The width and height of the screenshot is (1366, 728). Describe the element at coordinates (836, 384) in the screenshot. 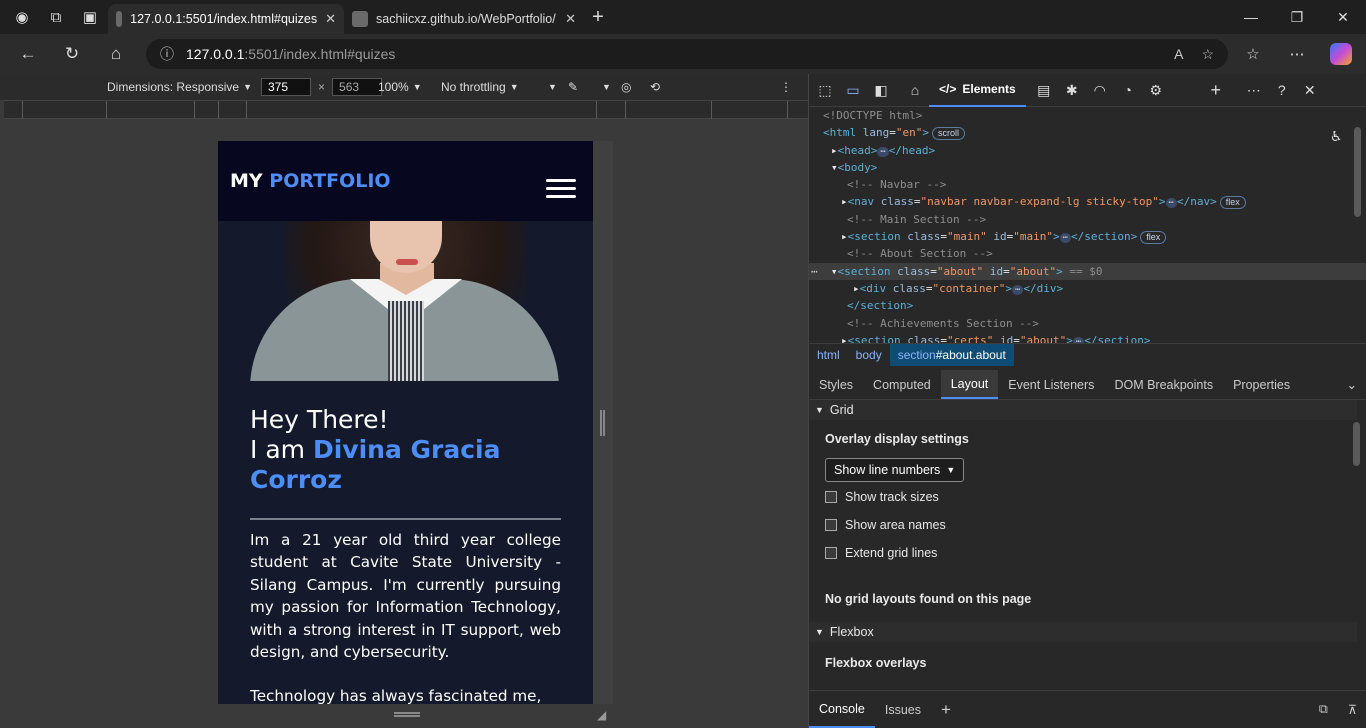

I see `tab-styles: Styles` at that location.